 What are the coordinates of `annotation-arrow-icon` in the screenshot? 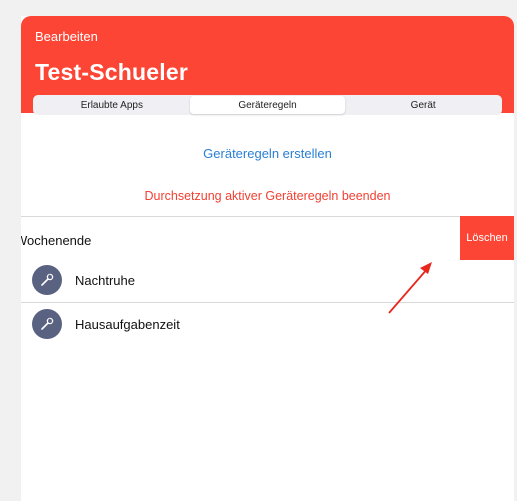 It's located at (410, 288).